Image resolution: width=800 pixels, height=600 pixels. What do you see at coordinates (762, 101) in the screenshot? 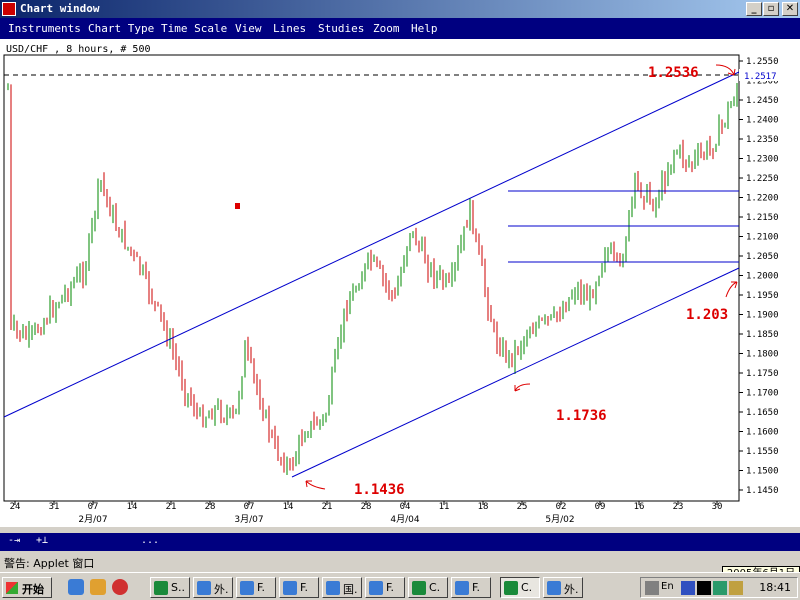
I see `y-tick-label: 1.2450` at bounding box center [762, 101].